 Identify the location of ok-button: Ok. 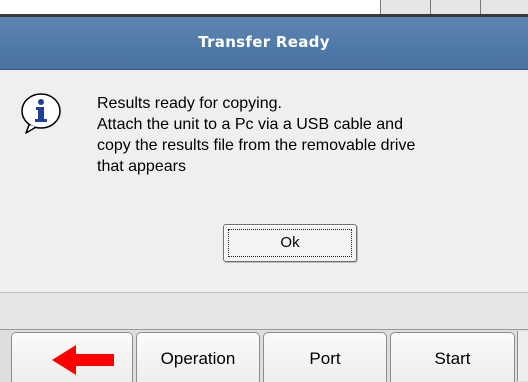
(290, 243).